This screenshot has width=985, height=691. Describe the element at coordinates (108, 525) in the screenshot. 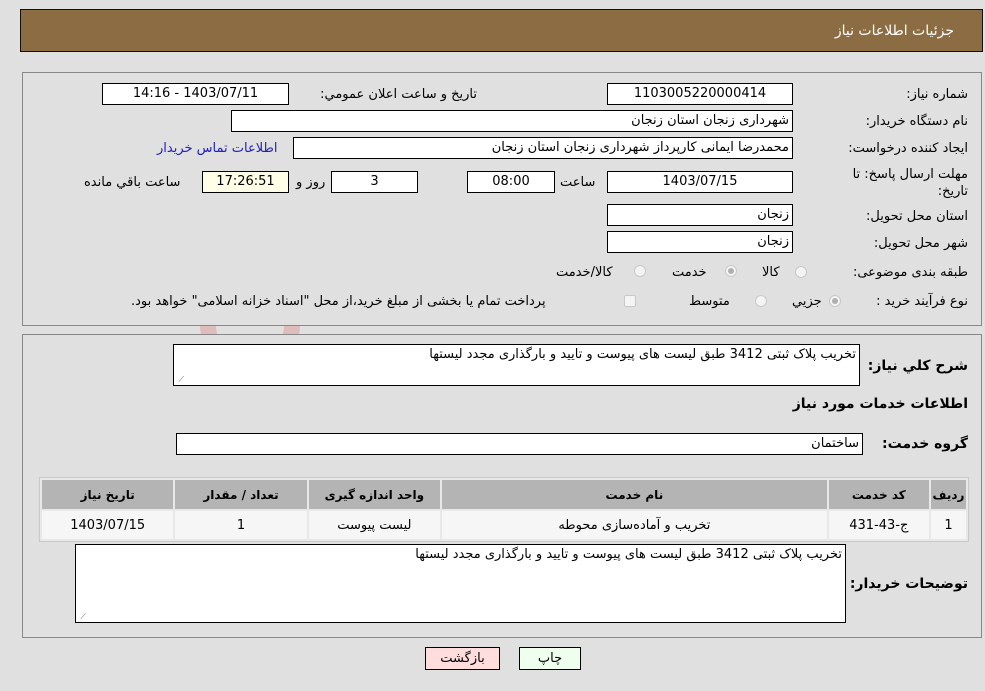

I see `cell-need-date: 1403/07/15` at that location.